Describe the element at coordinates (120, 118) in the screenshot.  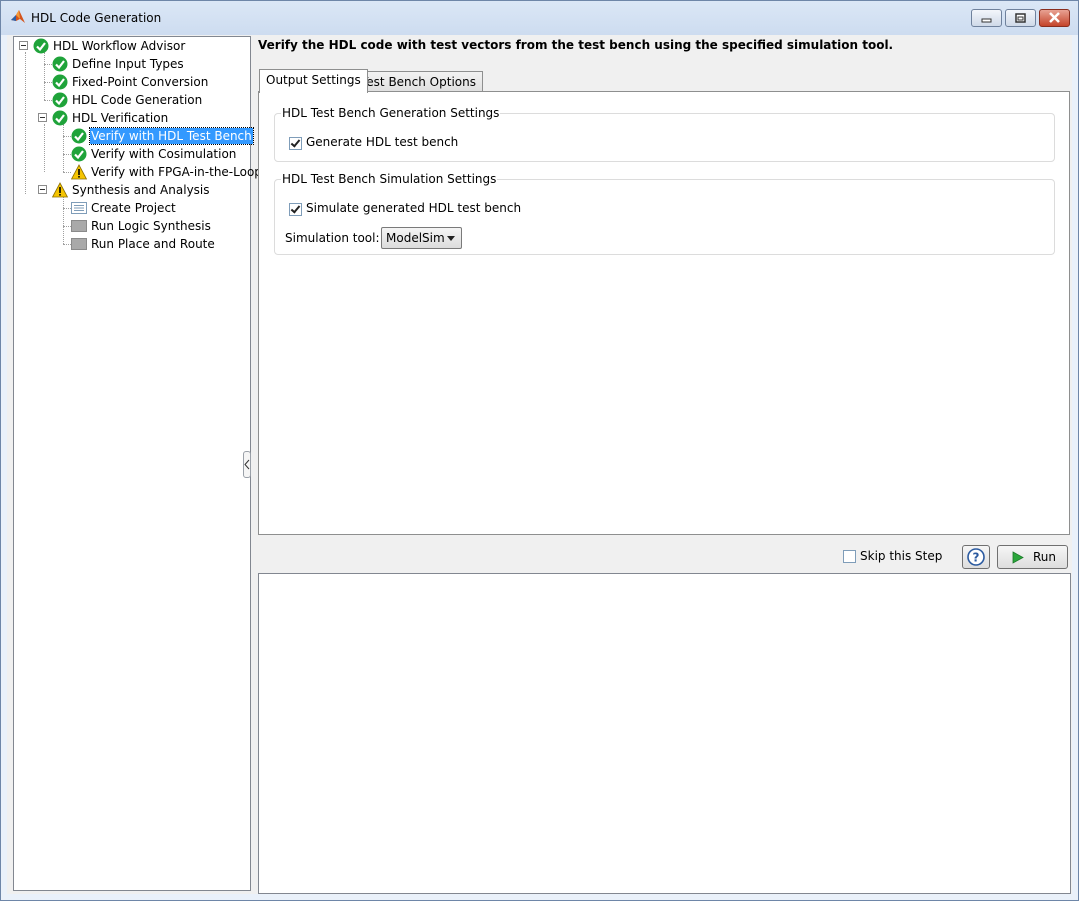
I see `tree-item-label: HDL Verification` at that location.